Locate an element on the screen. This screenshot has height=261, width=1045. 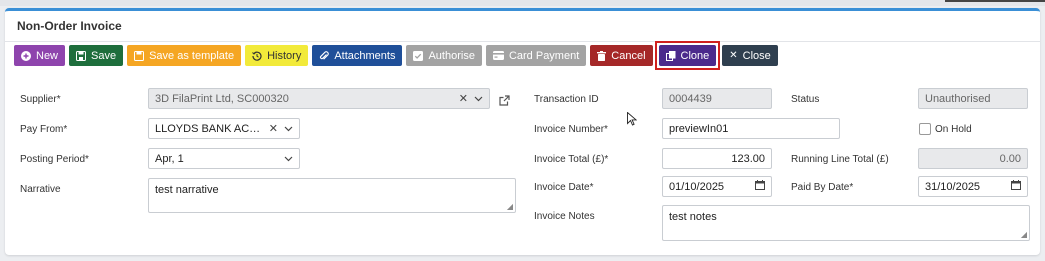
card-payment-label: Card Payment is located at coordinates (544, 55).